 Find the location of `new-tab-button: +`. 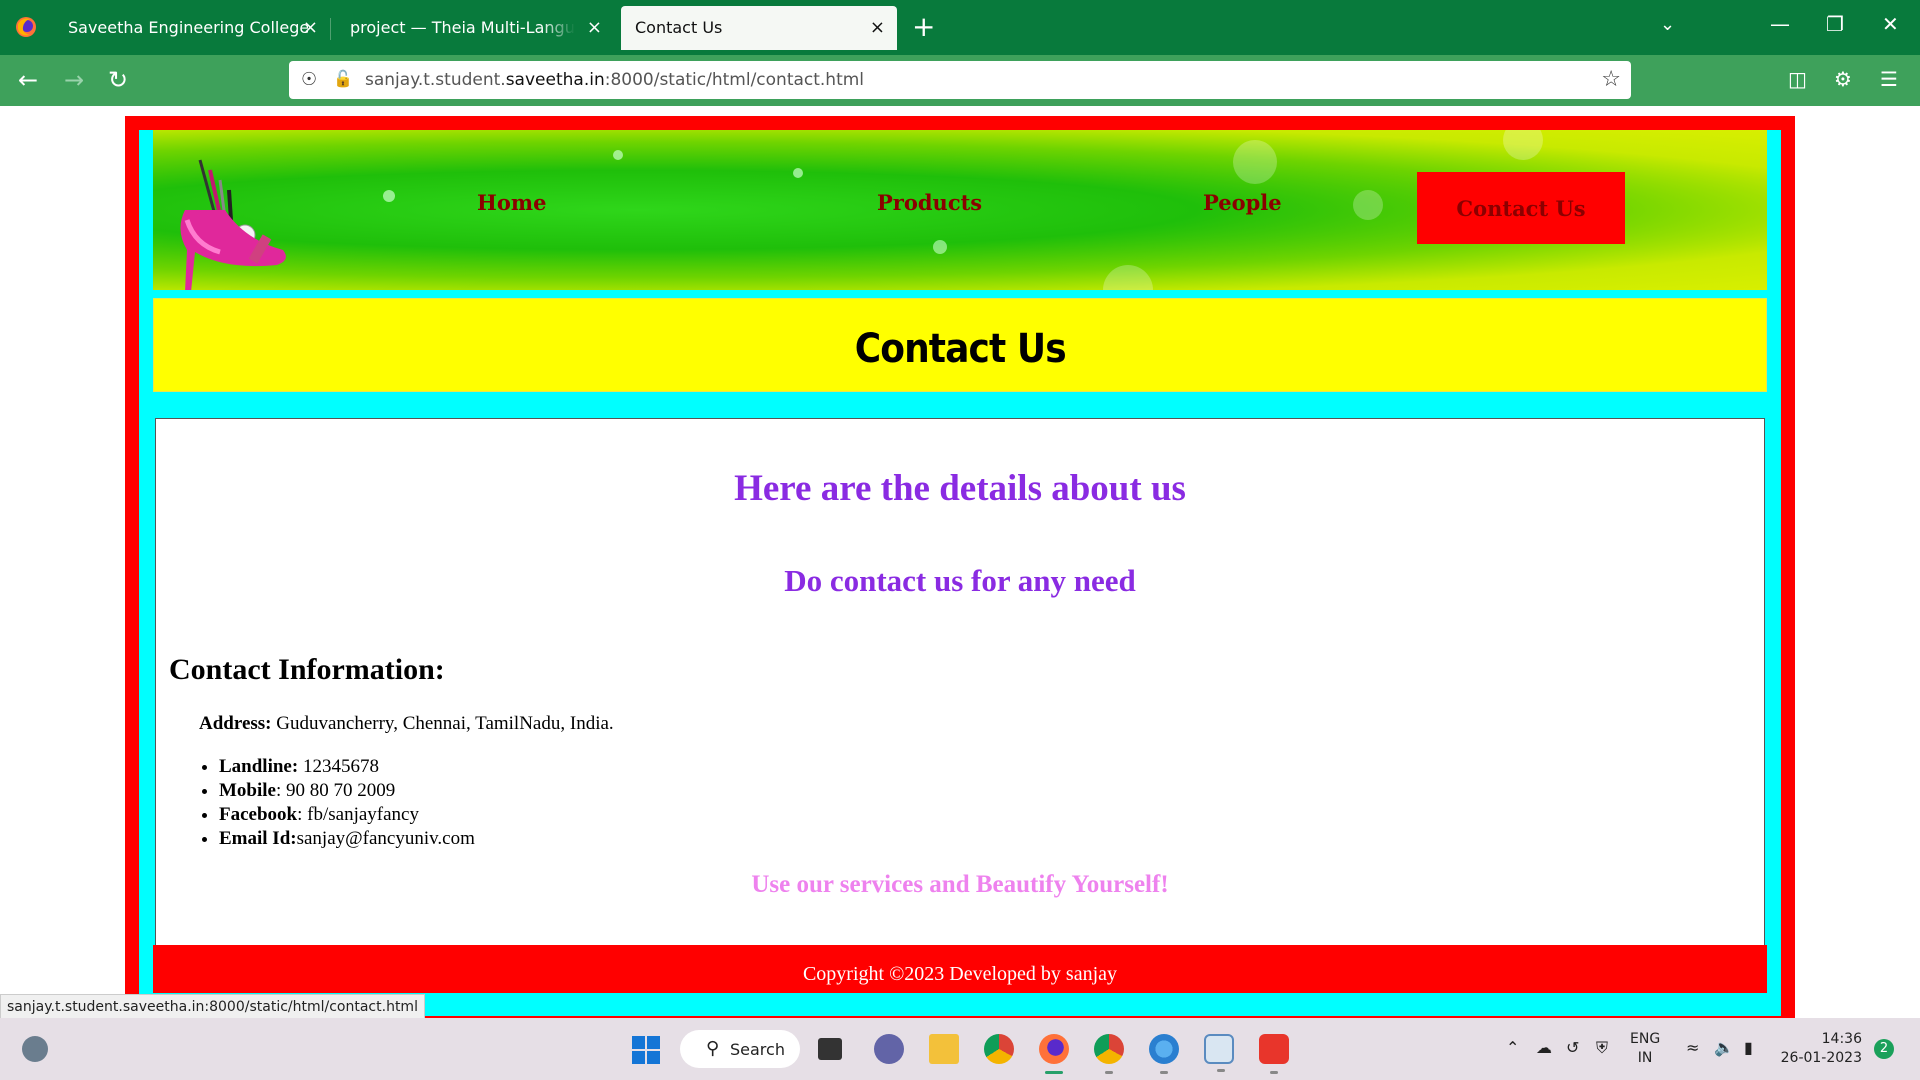

new-tab-button: + is located at coordinates (923, 27).